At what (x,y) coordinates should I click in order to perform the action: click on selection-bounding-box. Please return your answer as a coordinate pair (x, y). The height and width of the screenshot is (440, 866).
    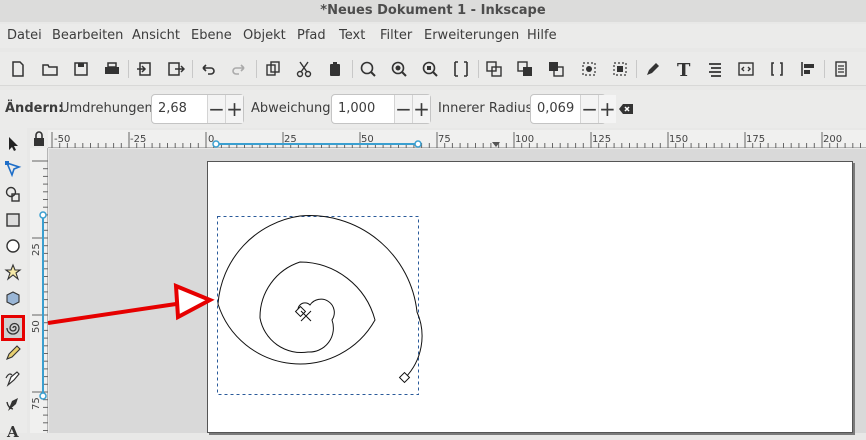
    Looking at the image, I should click on (318, 305).